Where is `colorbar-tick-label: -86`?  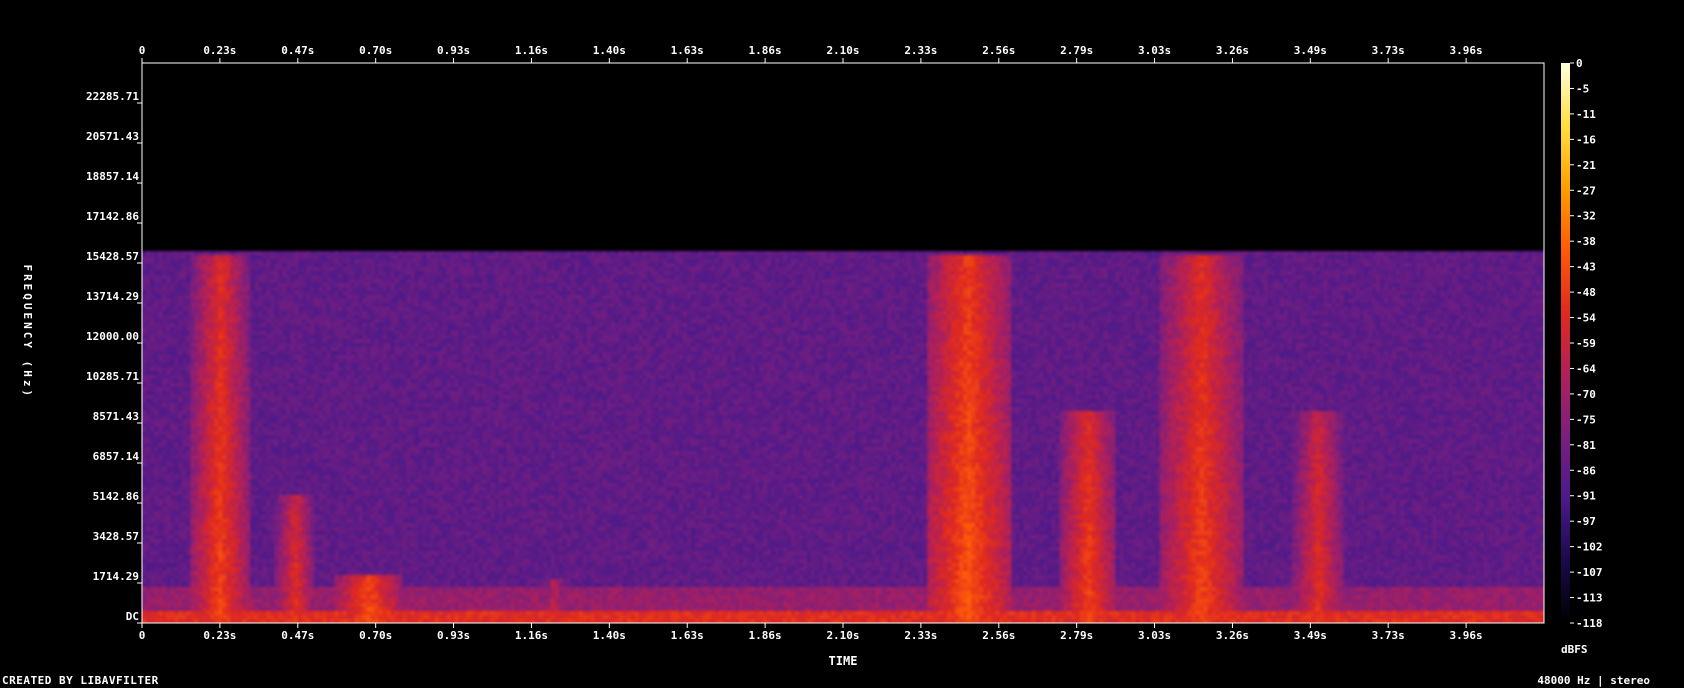
colorbar-tick-label: -86 is located at coordinates (1586, 470).